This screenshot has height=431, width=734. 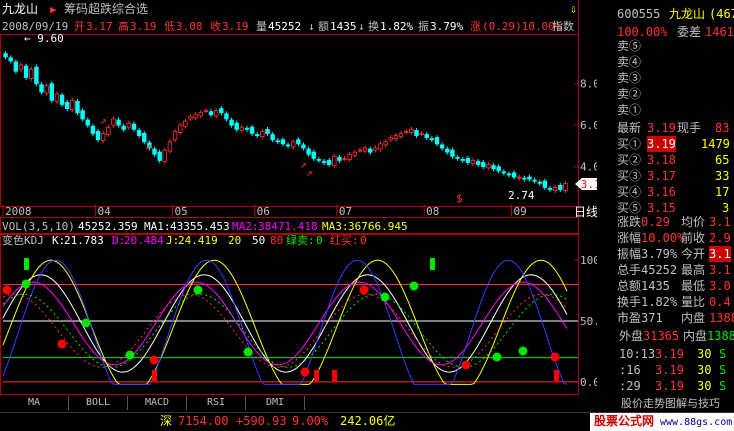 What do you see at coordinates (669, 370) in the screenshot?
I see `trade-price: 3.19` at bounding box center [669, 370].